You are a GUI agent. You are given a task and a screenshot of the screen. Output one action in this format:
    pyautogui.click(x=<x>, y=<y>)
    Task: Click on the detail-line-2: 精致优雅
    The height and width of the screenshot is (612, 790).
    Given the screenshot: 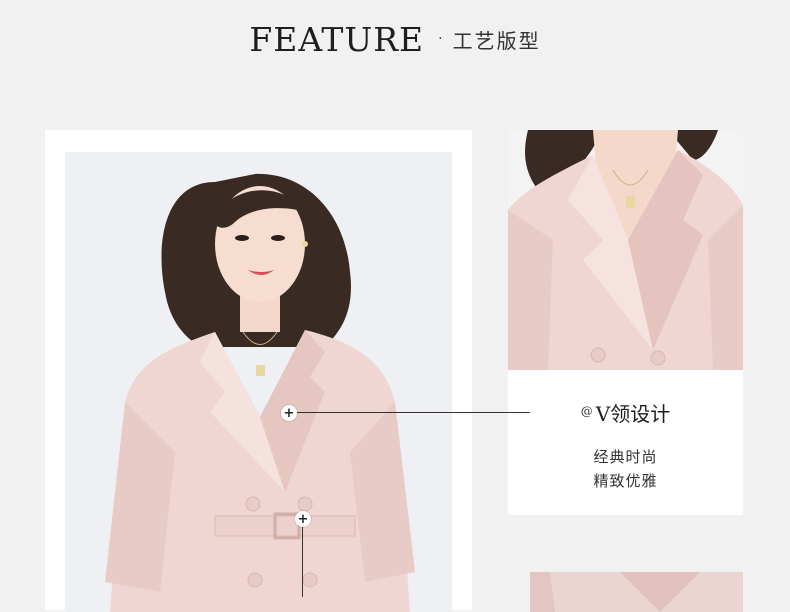 What is the action you would take?
    pyautogui.click(x=625, y=481)
    